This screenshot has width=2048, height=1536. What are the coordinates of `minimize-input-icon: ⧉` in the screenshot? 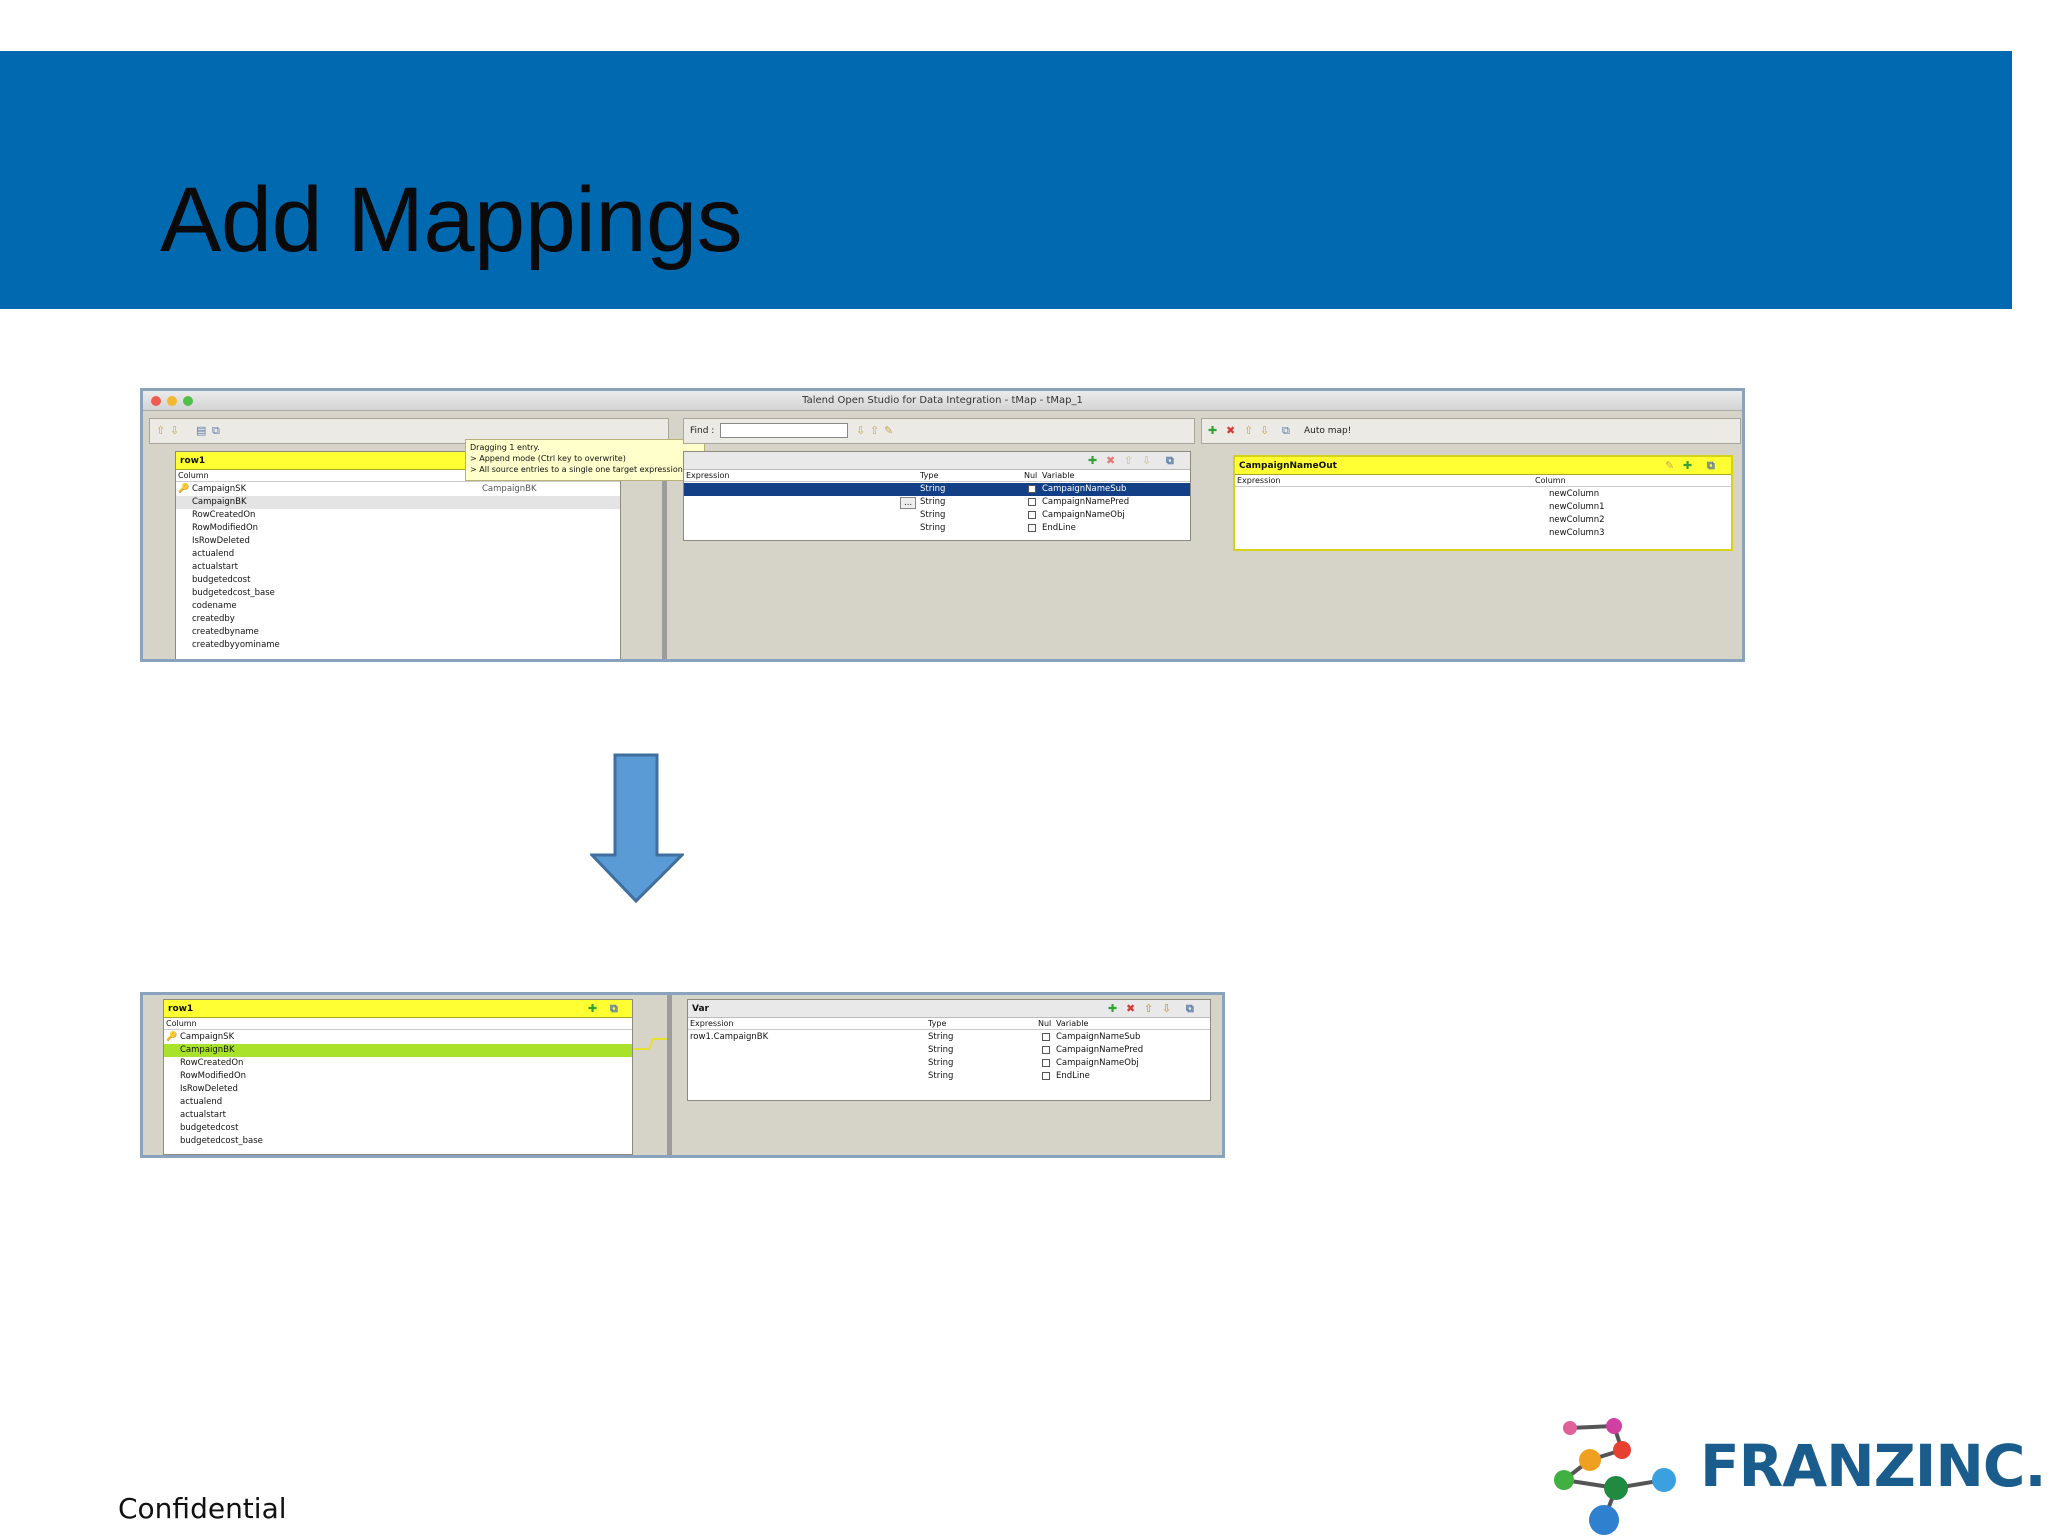 It's located at (614, 1009).